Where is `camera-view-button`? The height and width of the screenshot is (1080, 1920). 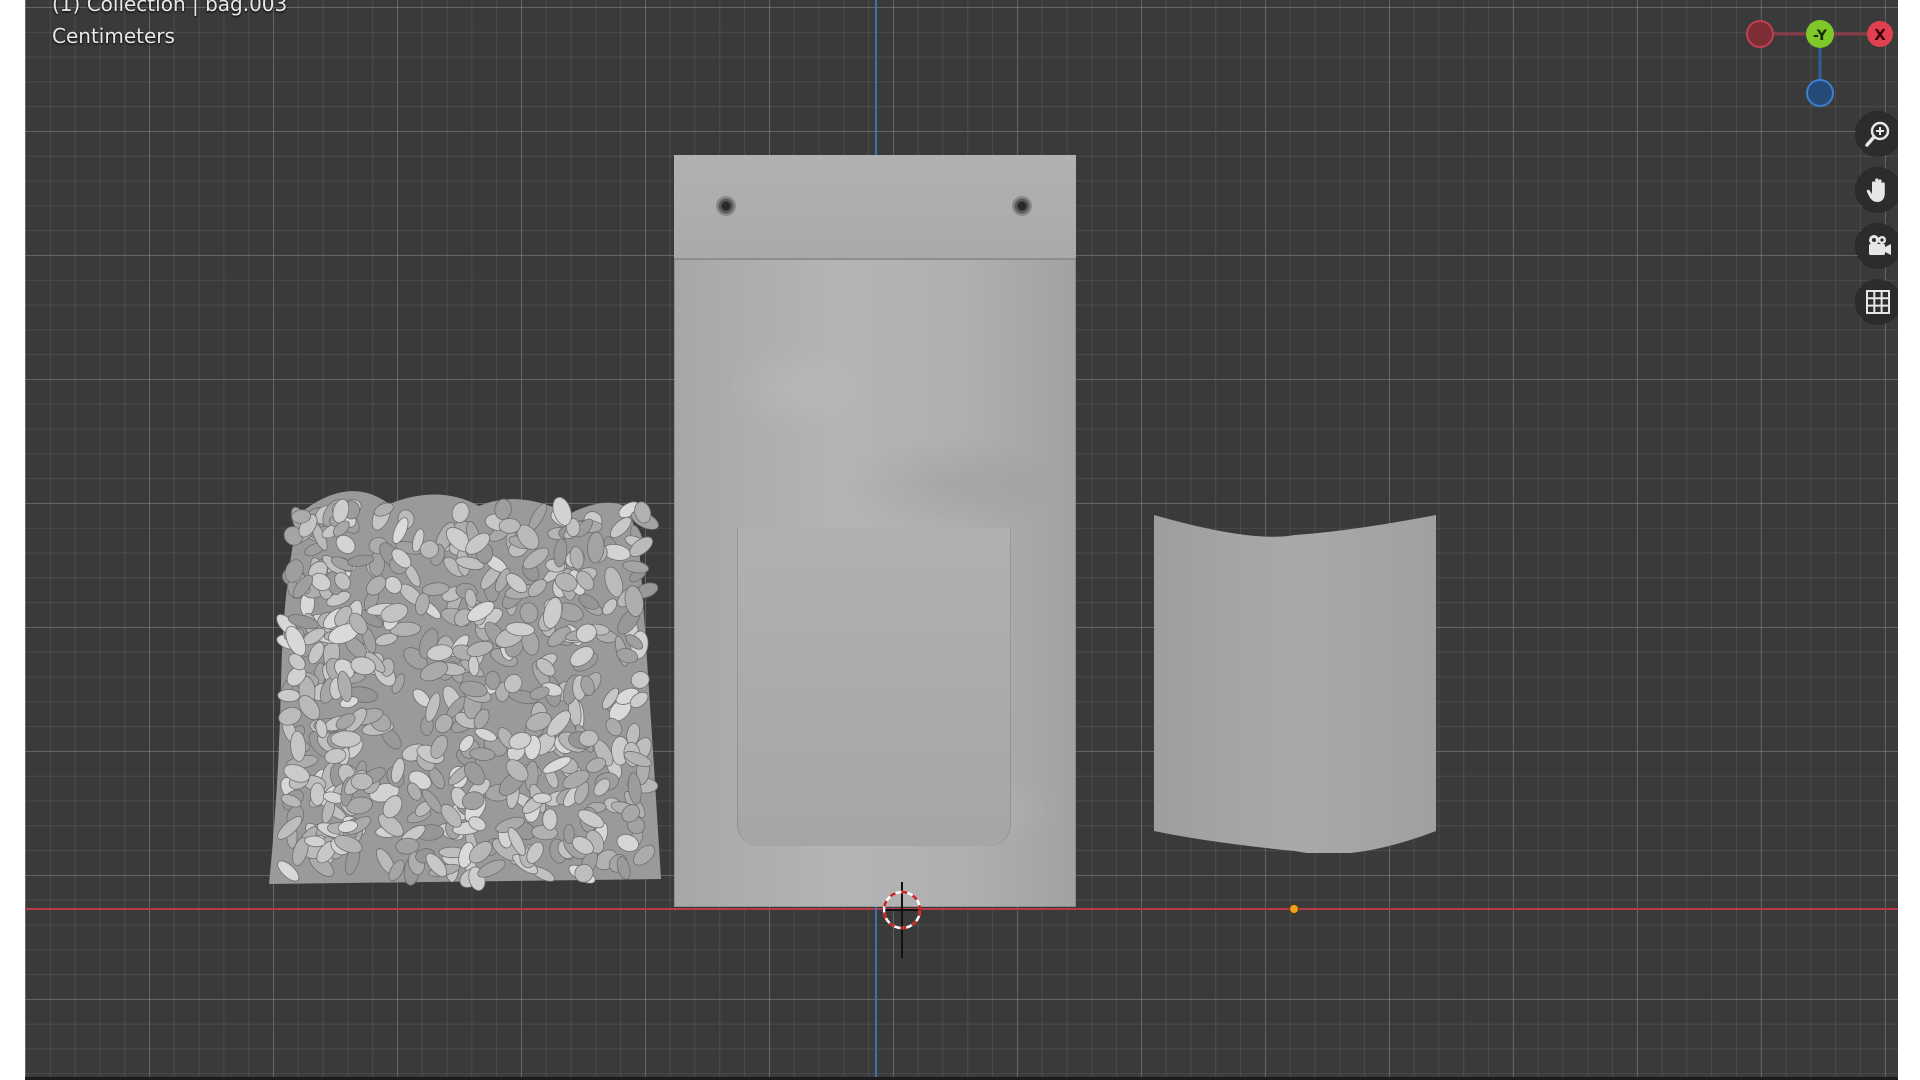 camera-view-button is located at coordinates (1877, 246).